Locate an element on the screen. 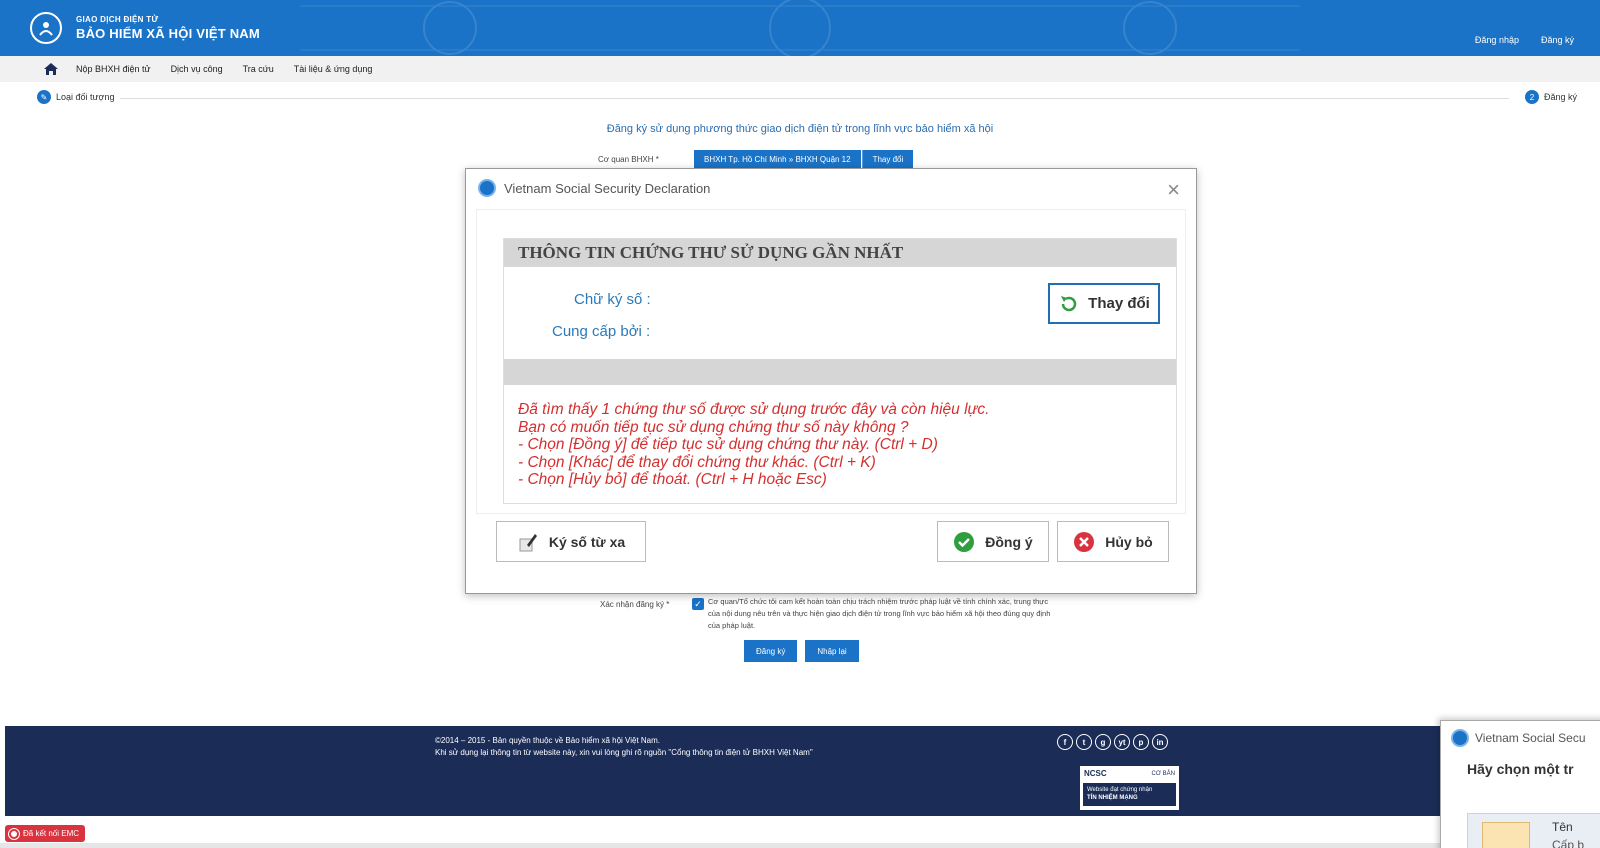  change-certificate-label: Thay đổi is located at coordinates (1119, 303).